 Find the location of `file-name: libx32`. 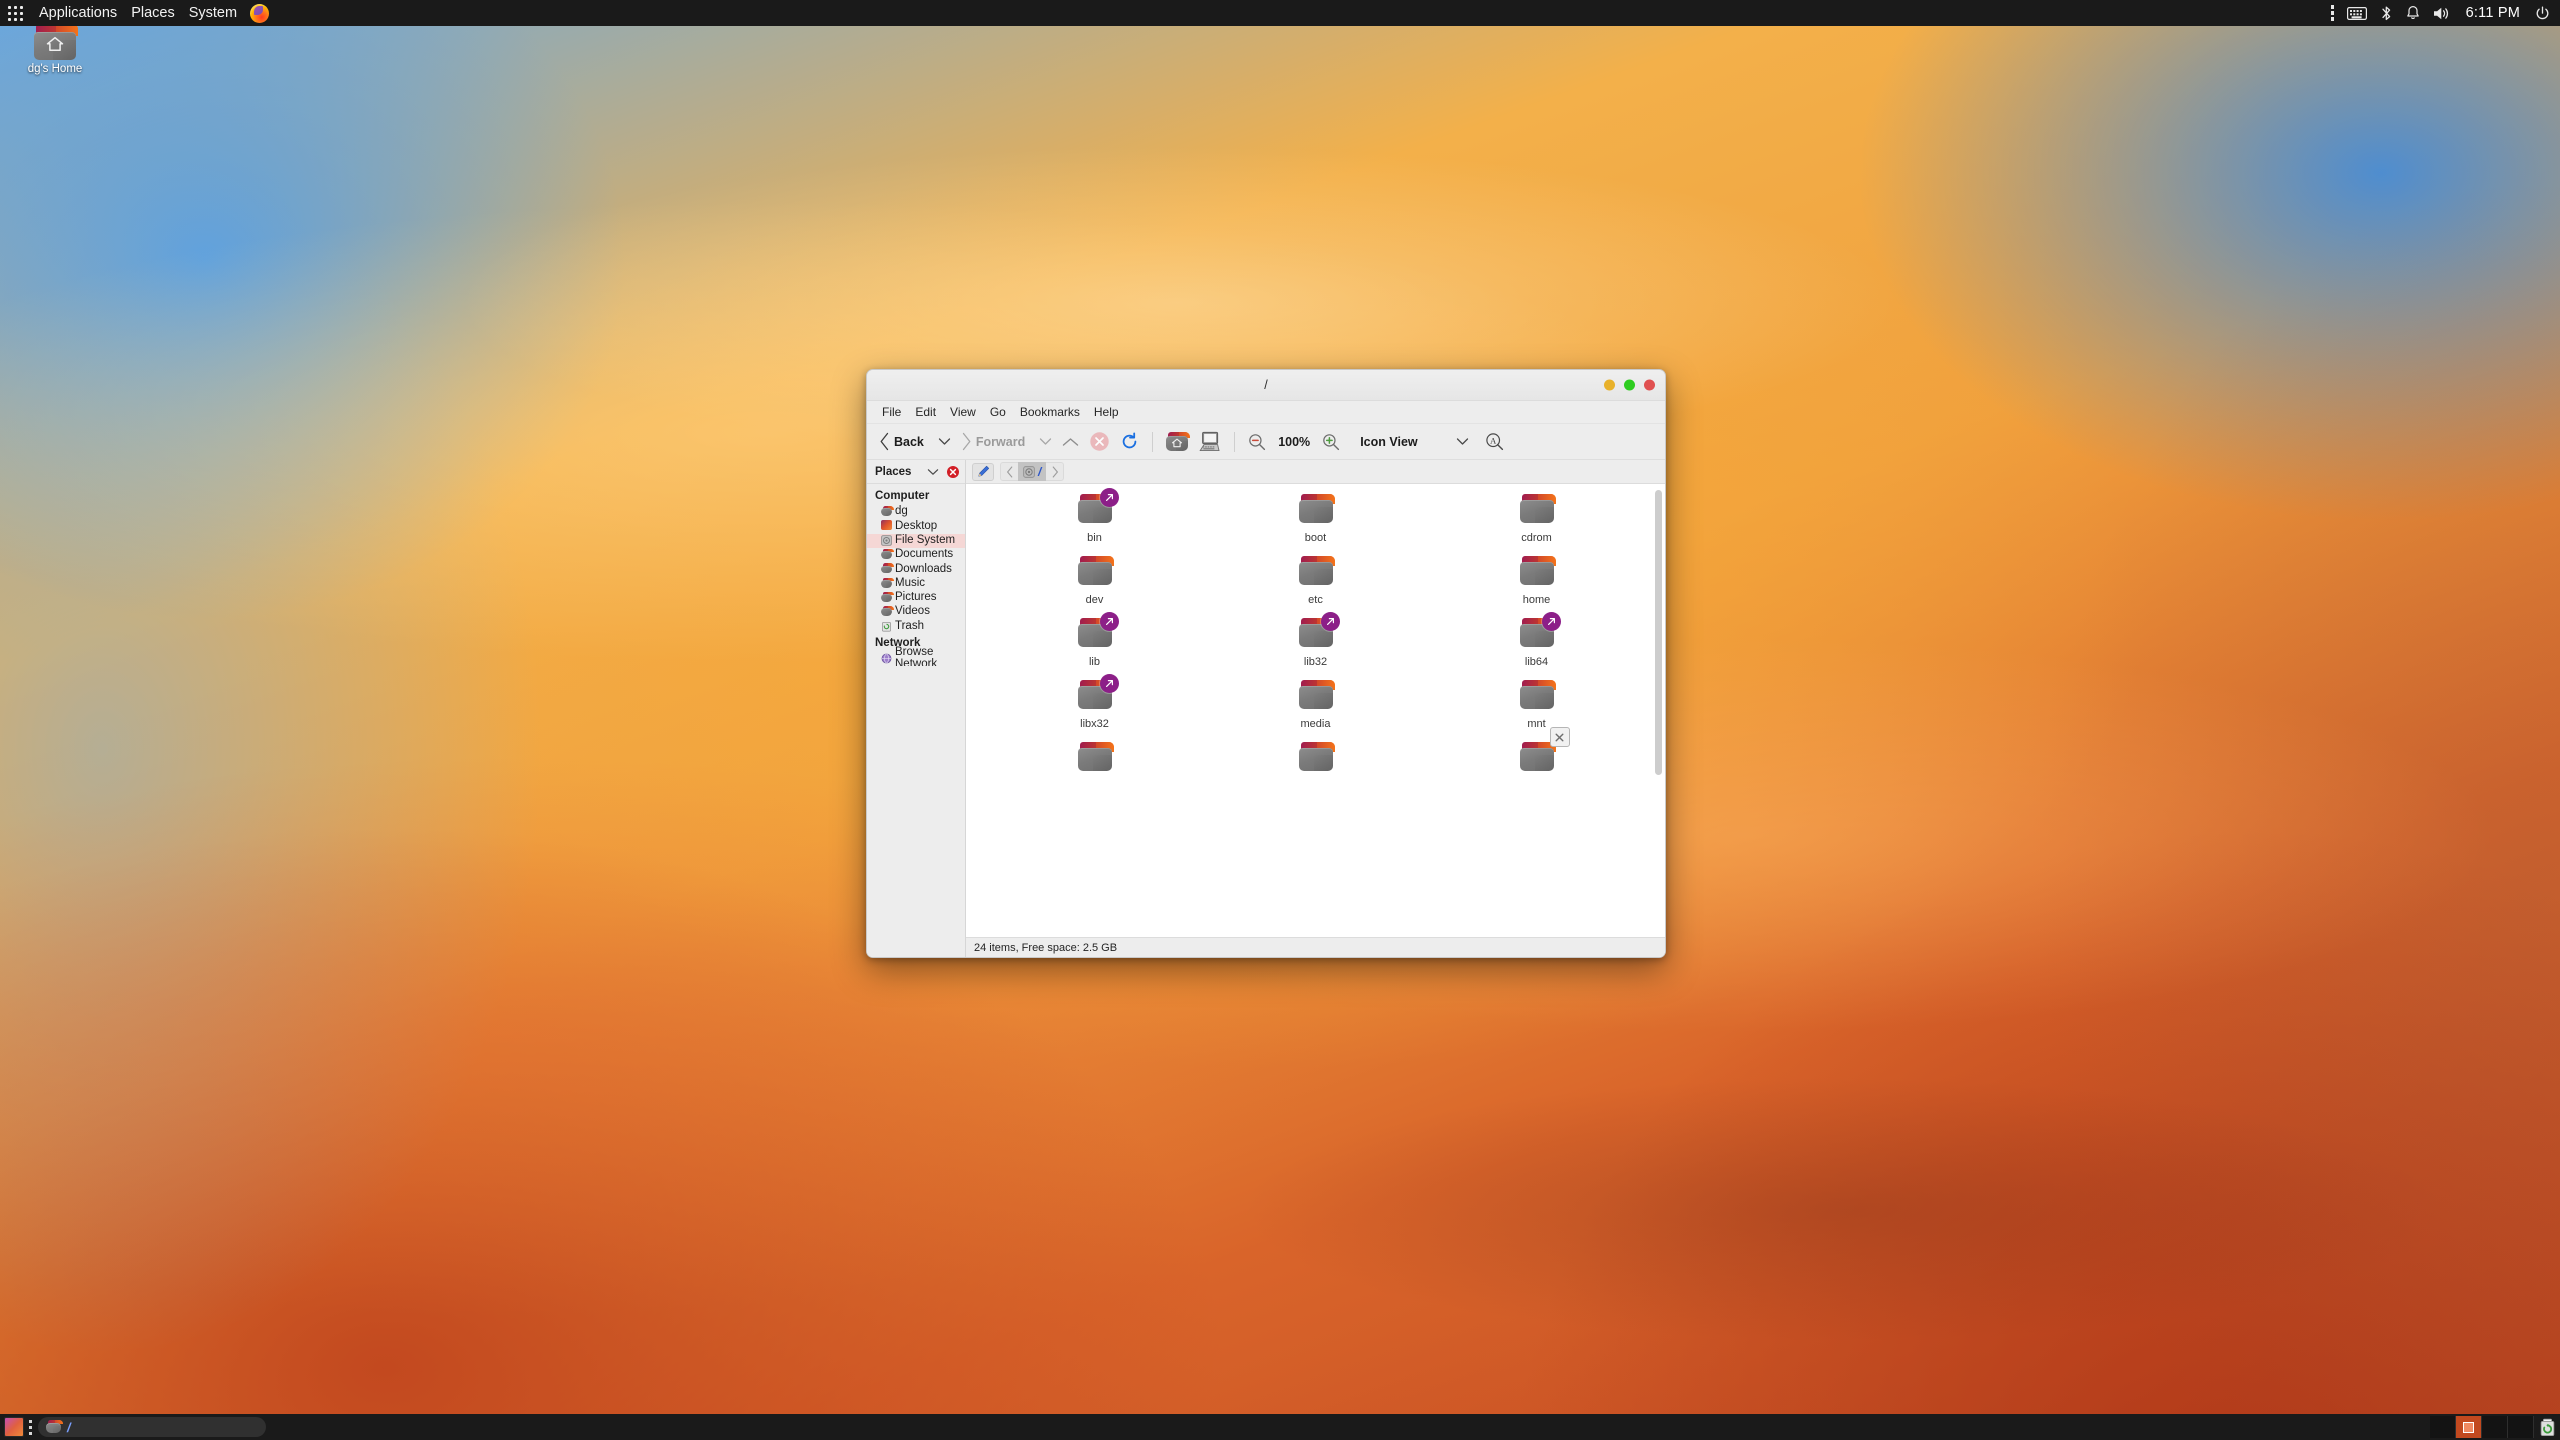

file-name: libx32 is located at coordinates (1094, 724).